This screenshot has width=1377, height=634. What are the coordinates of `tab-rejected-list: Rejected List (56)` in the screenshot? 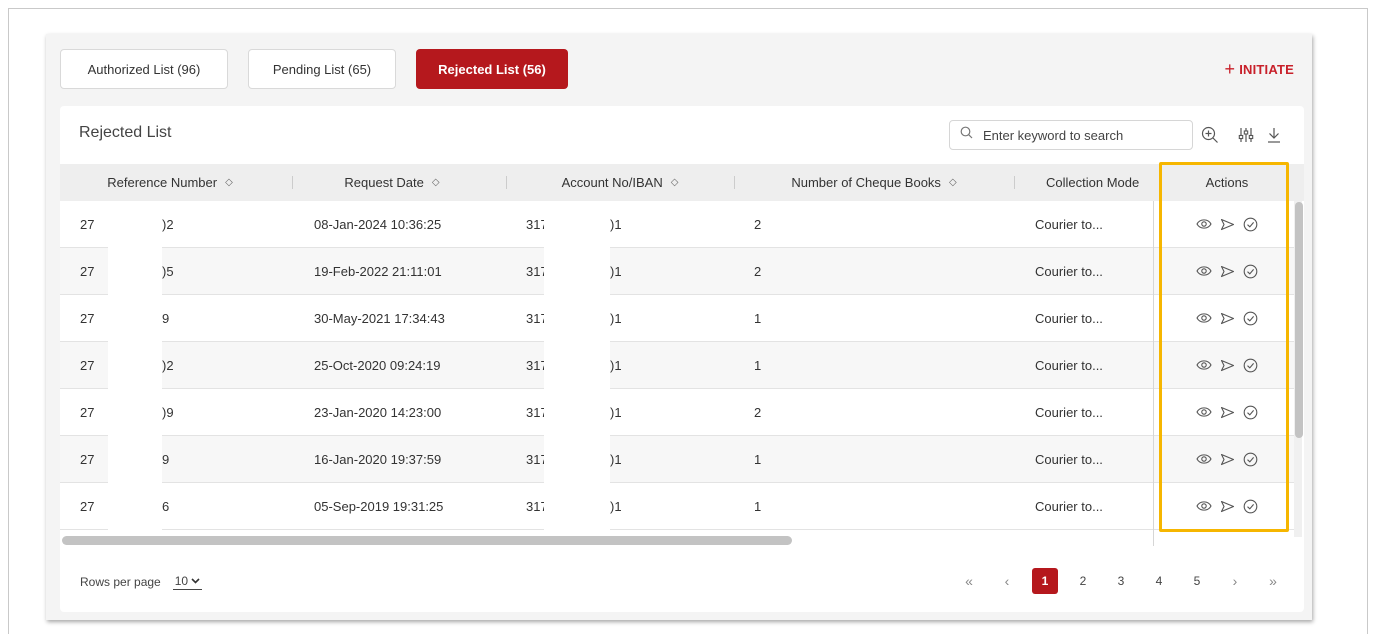 It's located at (492, 69).